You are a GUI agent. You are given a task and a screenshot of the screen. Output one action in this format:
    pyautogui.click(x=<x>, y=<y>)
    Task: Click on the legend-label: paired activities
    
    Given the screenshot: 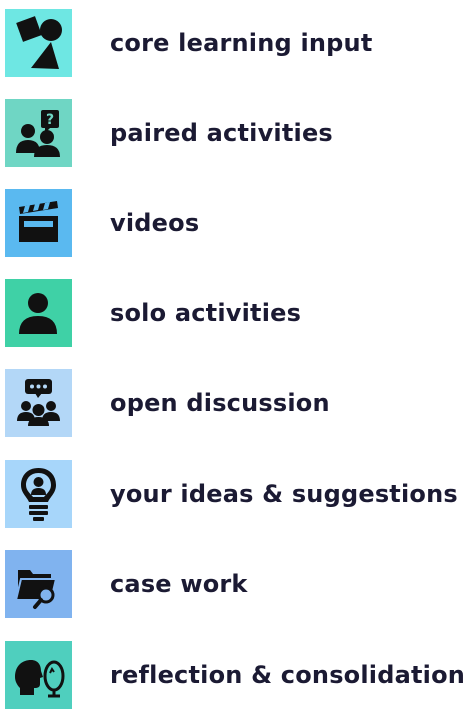 What is the action you would take?
    pyautogui.click(x=221, y=133)
    